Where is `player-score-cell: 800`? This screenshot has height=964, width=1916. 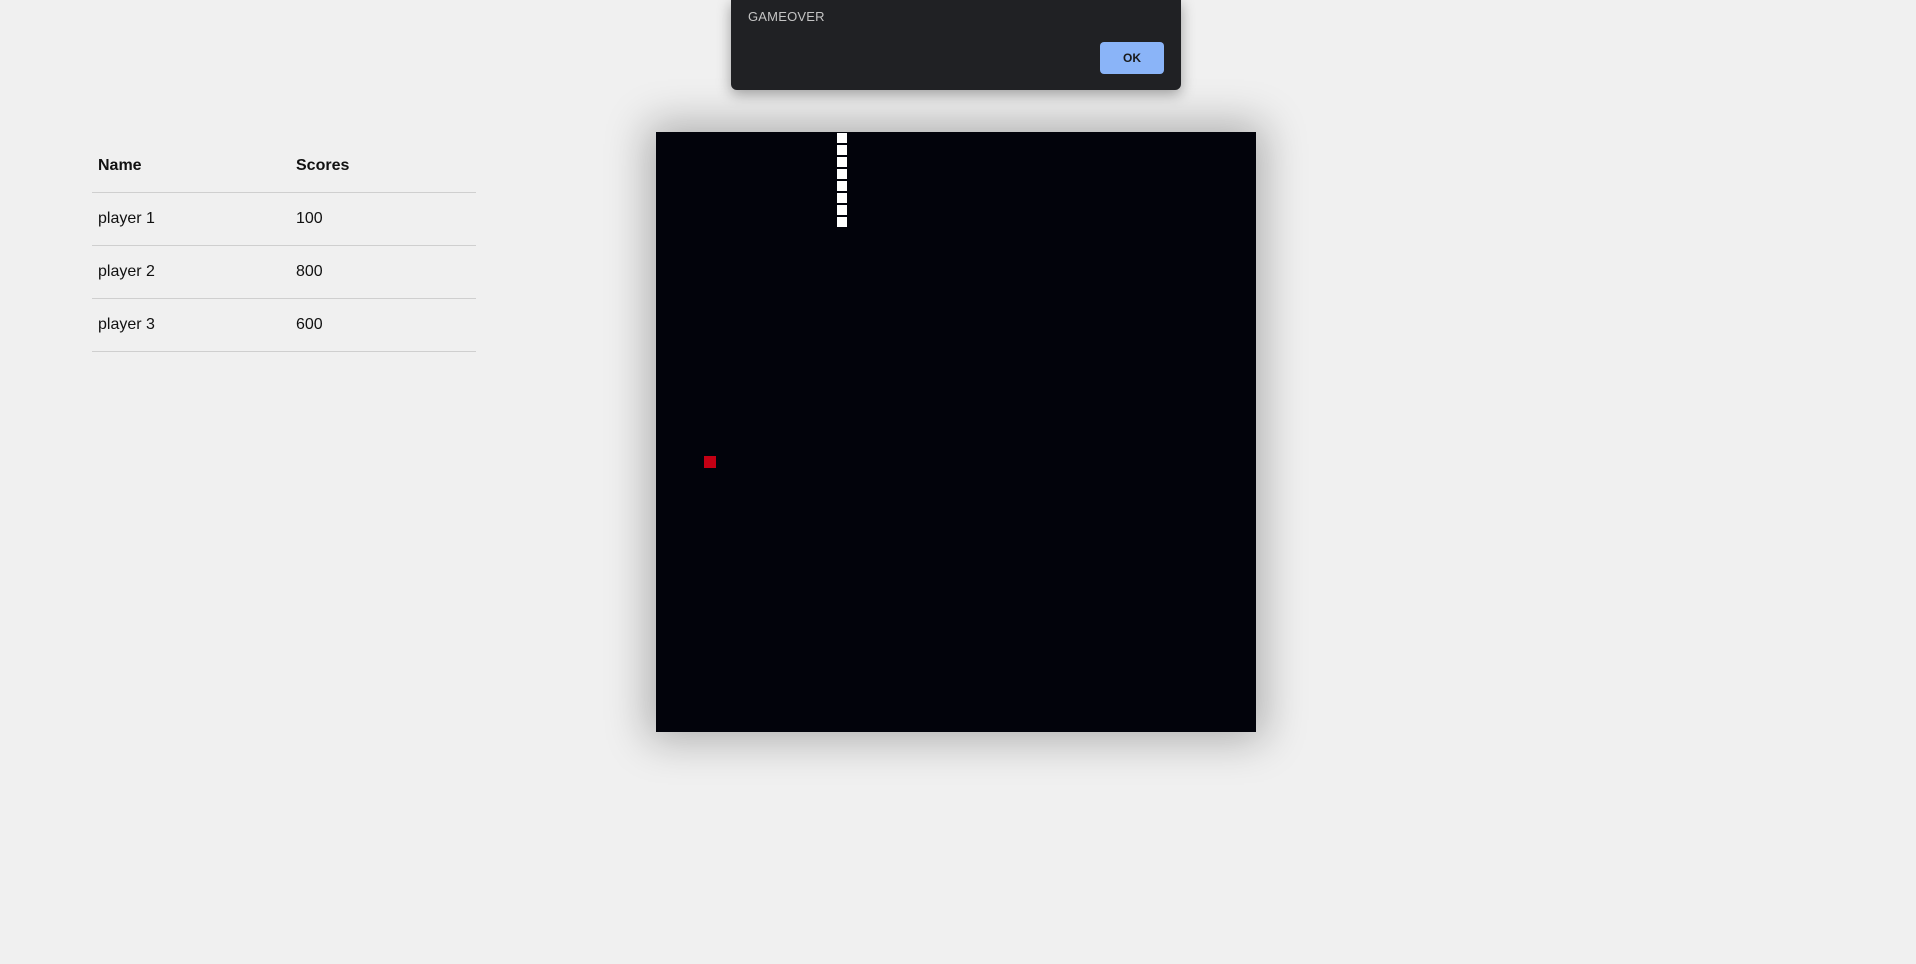 player-score-cell: 800 is located at coordinates (383, 272).